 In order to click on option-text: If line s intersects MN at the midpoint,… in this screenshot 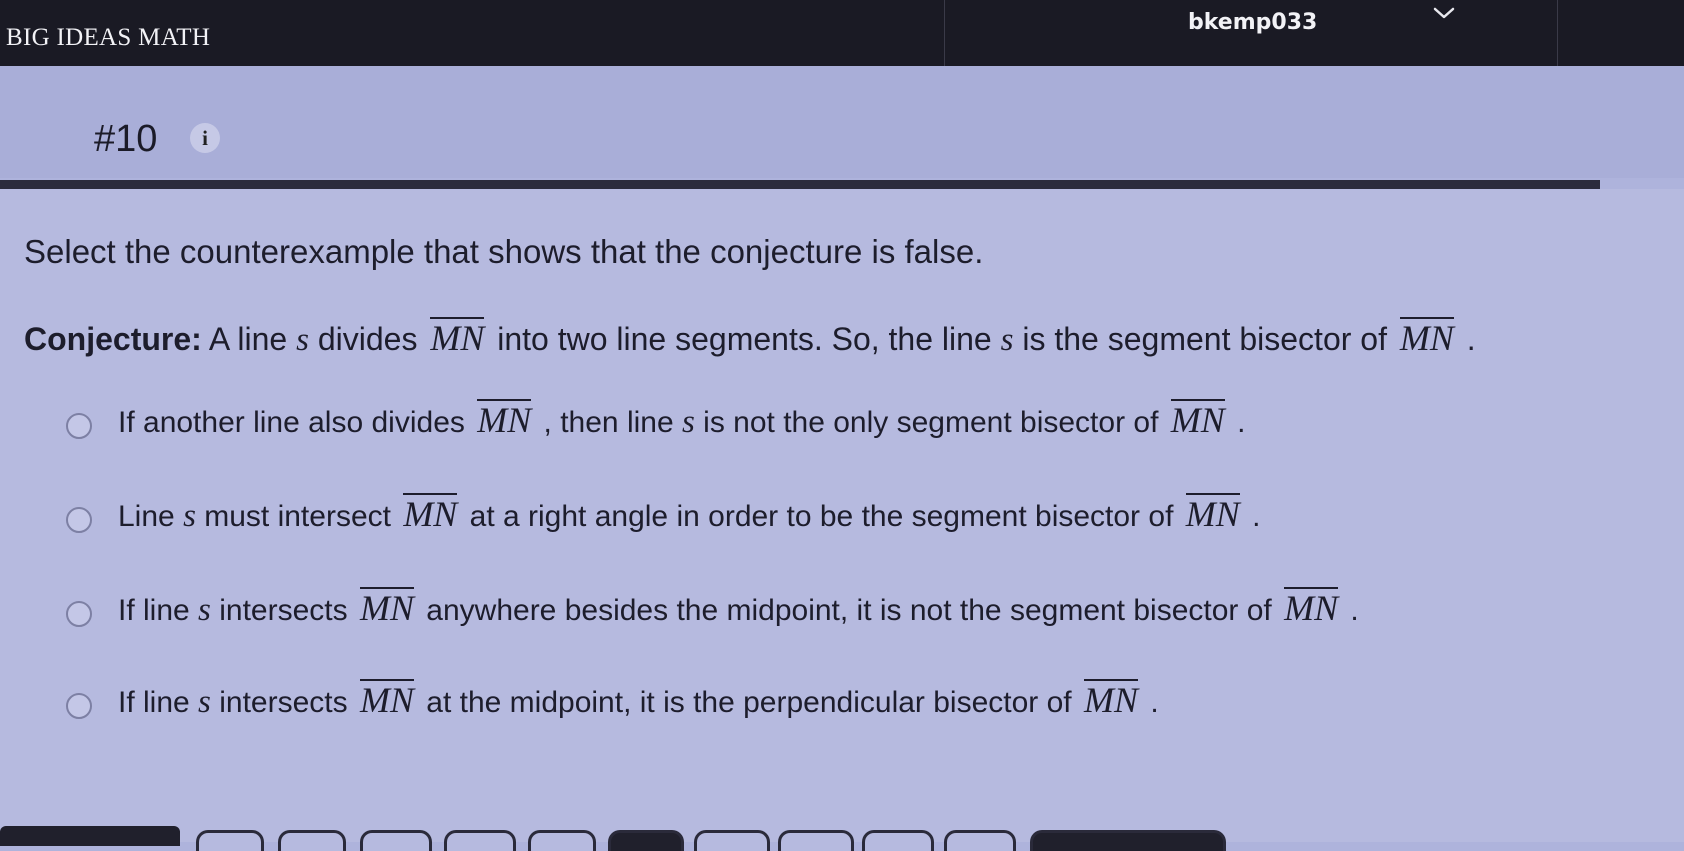, I will do `click(638, 699)`.